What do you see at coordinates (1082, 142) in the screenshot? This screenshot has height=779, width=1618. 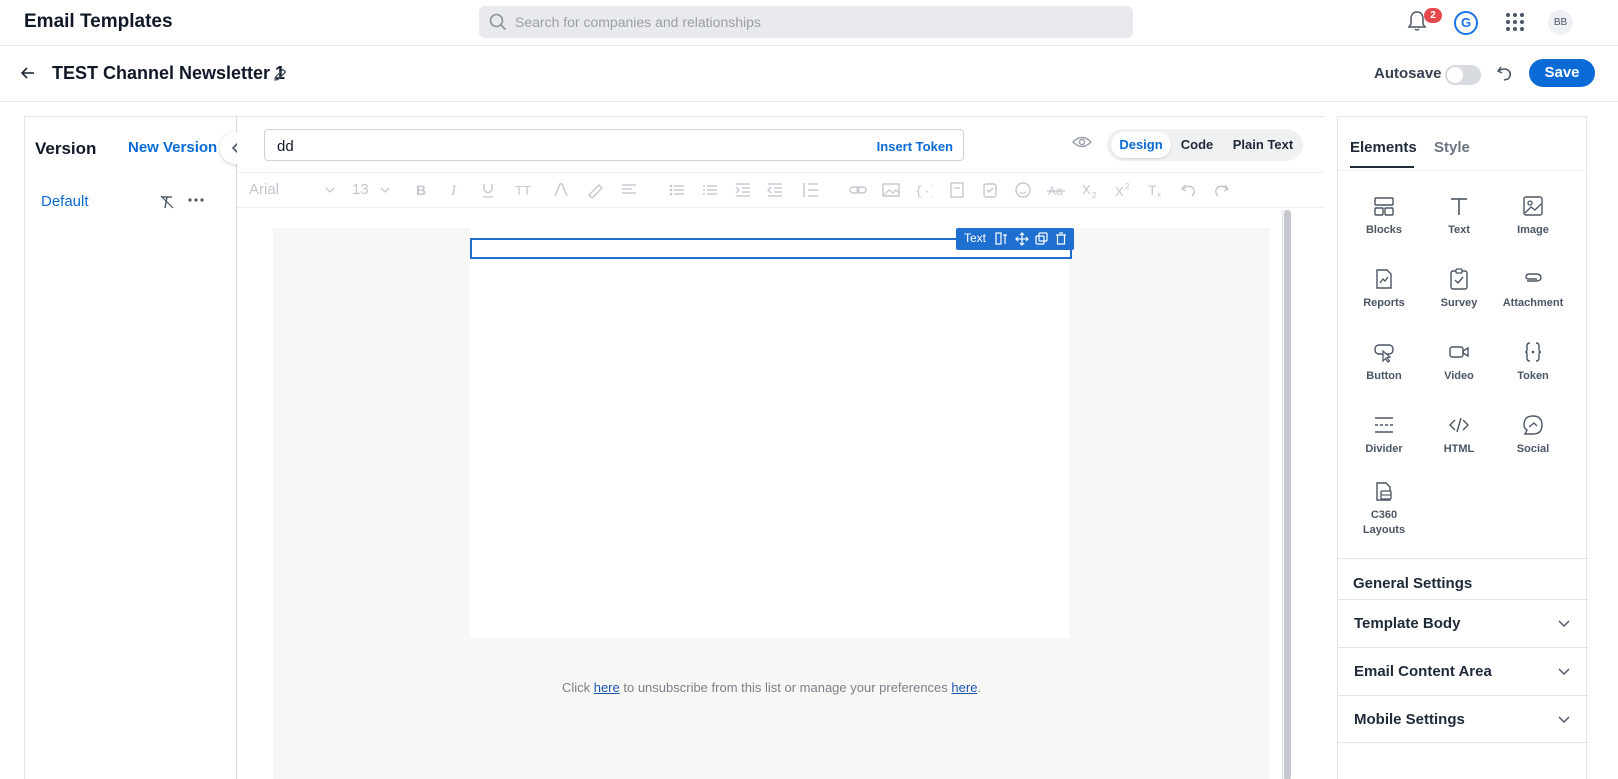 I see `preview-eye-icon` at bounding box center [1082, 142].